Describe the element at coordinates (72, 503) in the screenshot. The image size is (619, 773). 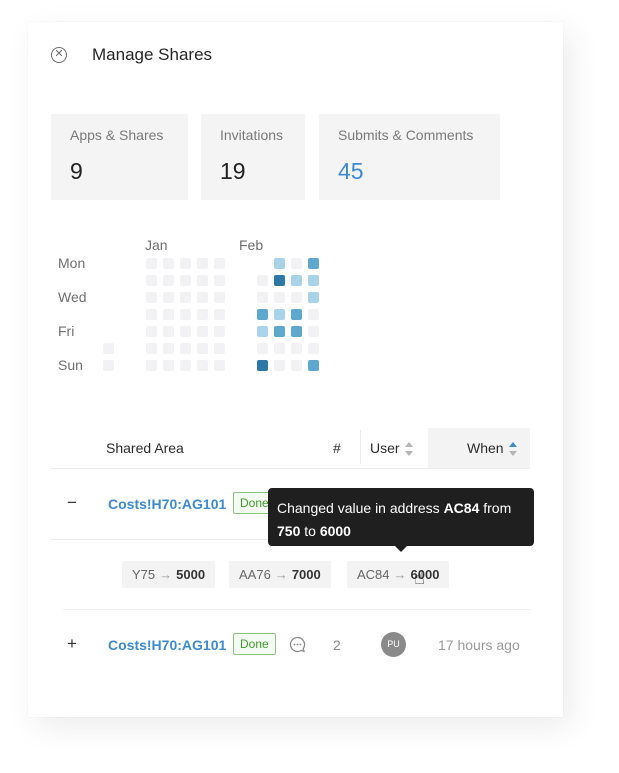
I see `collapse-row-button: −` at that location.